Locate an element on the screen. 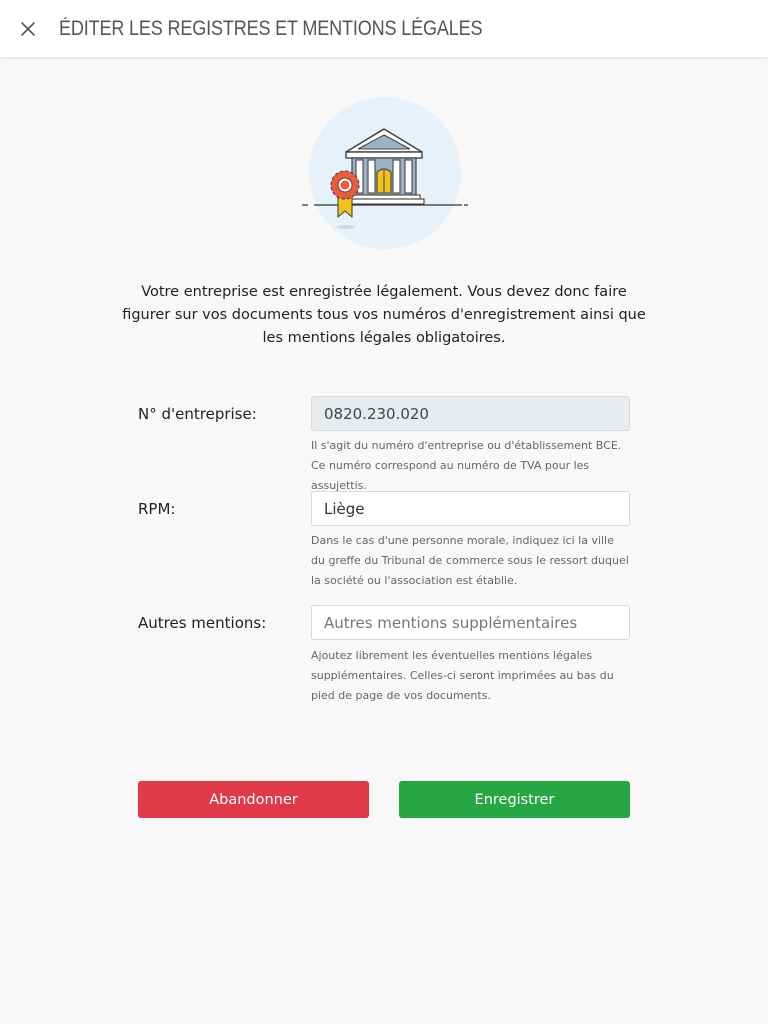  close-button is located at coordinates (28, 29).